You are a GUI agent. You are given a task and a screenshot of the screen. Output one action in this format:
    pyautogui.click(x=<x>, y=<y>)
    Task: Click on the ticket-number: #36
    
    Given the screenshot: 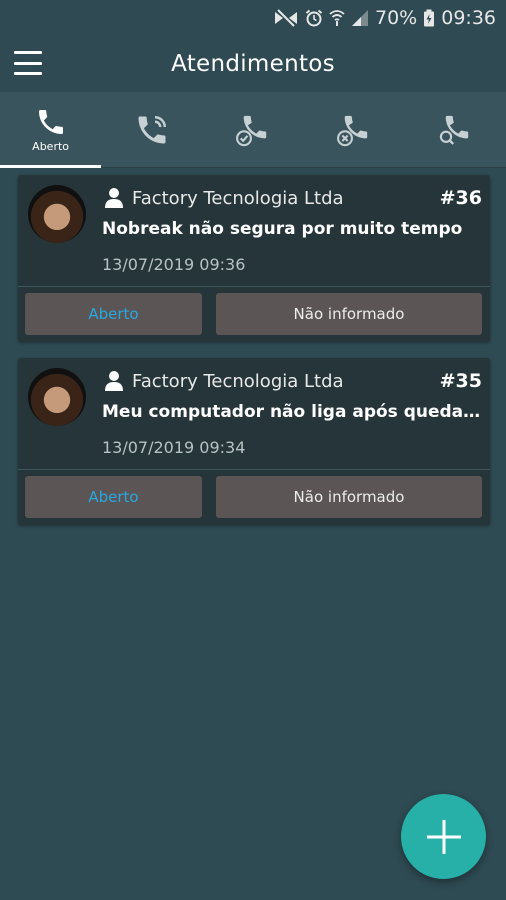 What is the action you would take?
    pyautogui.click(x=460, y=198)
    